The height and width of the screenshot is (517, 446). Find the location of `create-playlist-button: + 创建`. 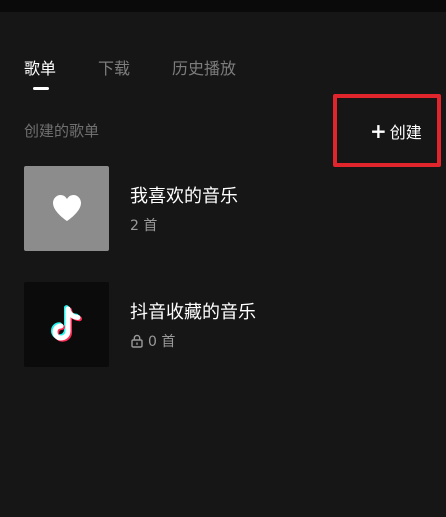

create-playlist-button: + 创建 is located at coordinates (396, 131).